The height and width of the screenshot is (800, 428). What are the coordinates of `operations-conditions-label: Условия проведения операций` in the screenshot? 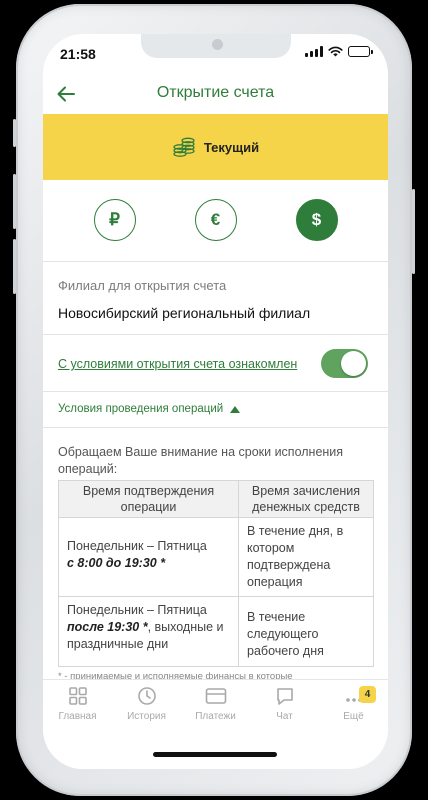 It's located at (141, 409).